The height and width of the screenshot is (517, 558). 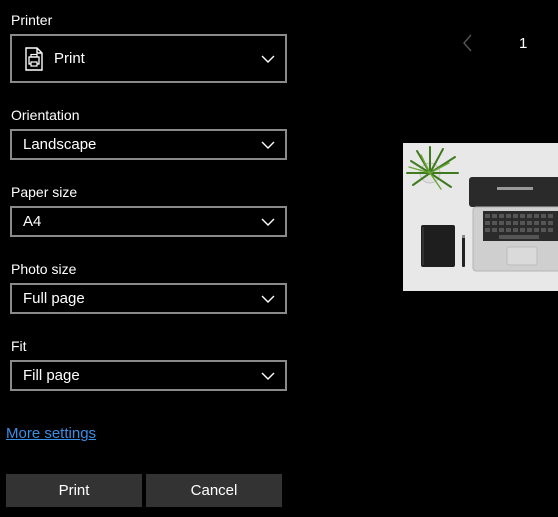 I want to click on page-number: 1, so click(x=523, y=43).